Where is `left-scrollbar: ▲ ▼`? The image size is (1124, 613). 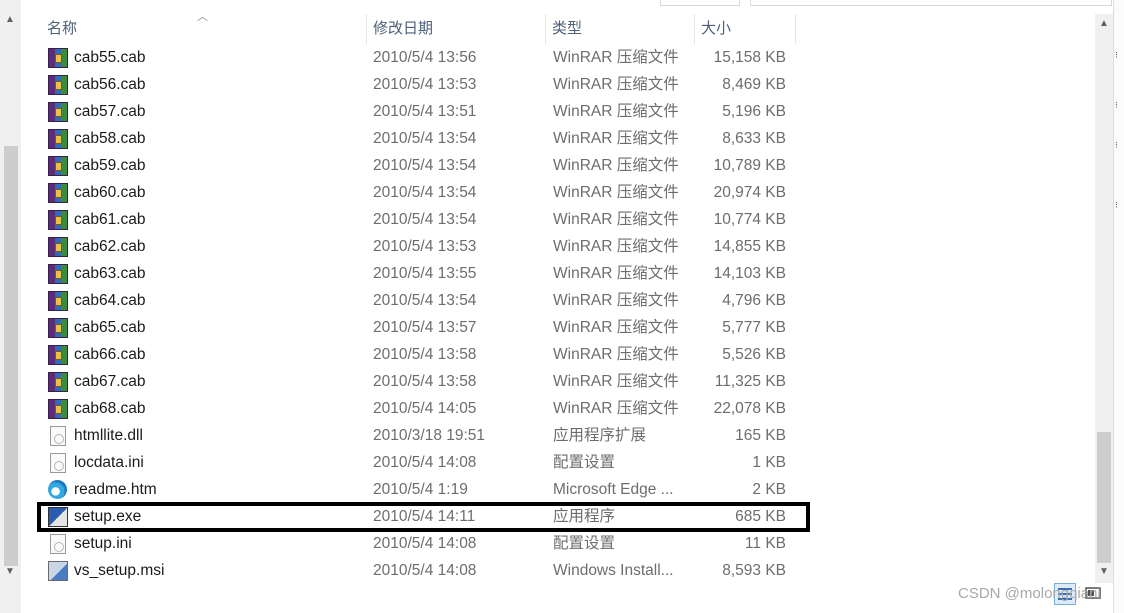 left-scrollbar: ▲ ▼ is located at coordinates (10, 306).